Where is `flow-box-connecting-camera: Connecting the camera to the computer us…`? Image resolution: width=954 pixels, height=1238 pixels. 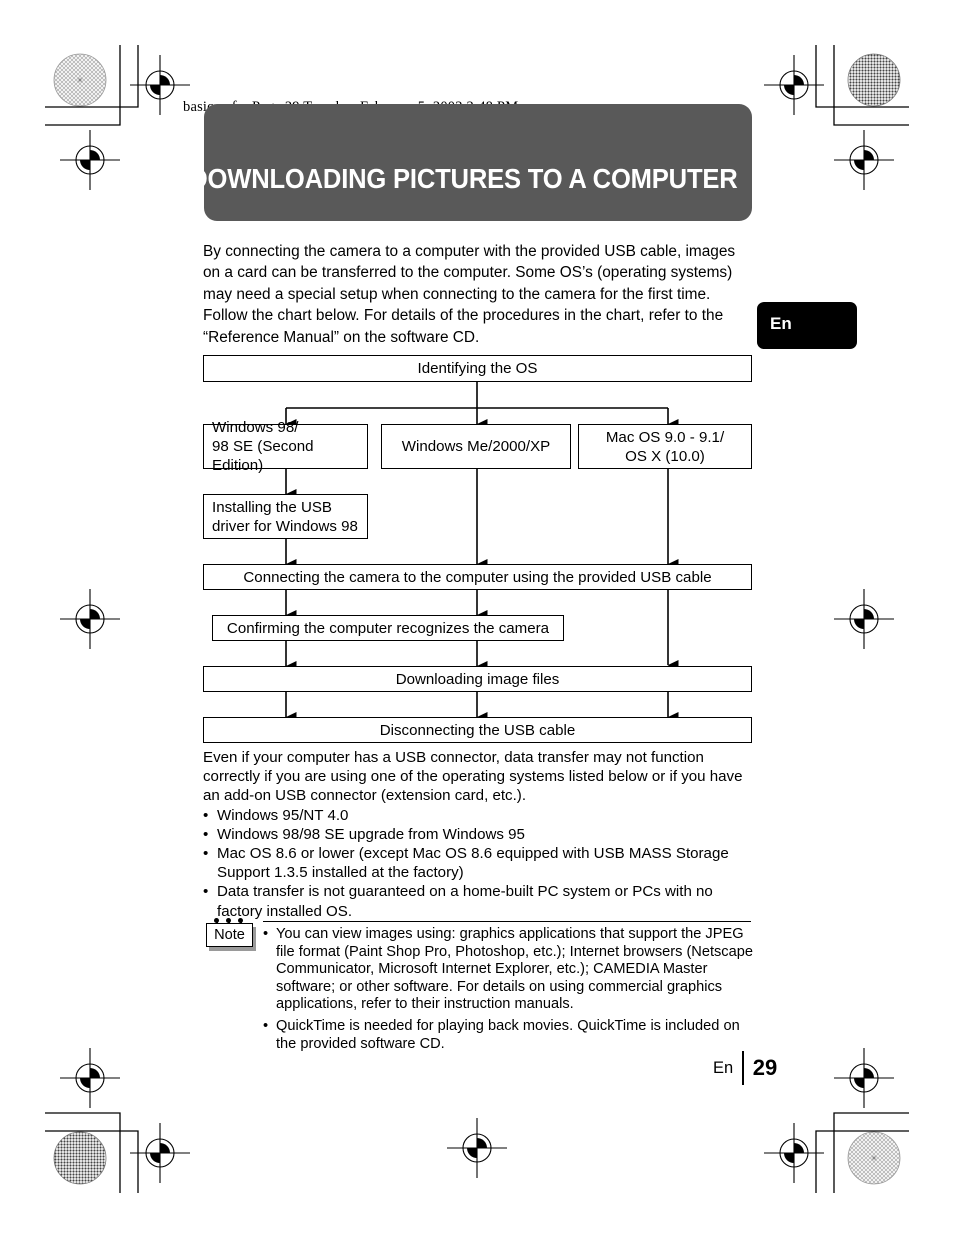 flow-box-connecting-camera: Connecting the camera to the computer us… is located at coordinates (477, 577).